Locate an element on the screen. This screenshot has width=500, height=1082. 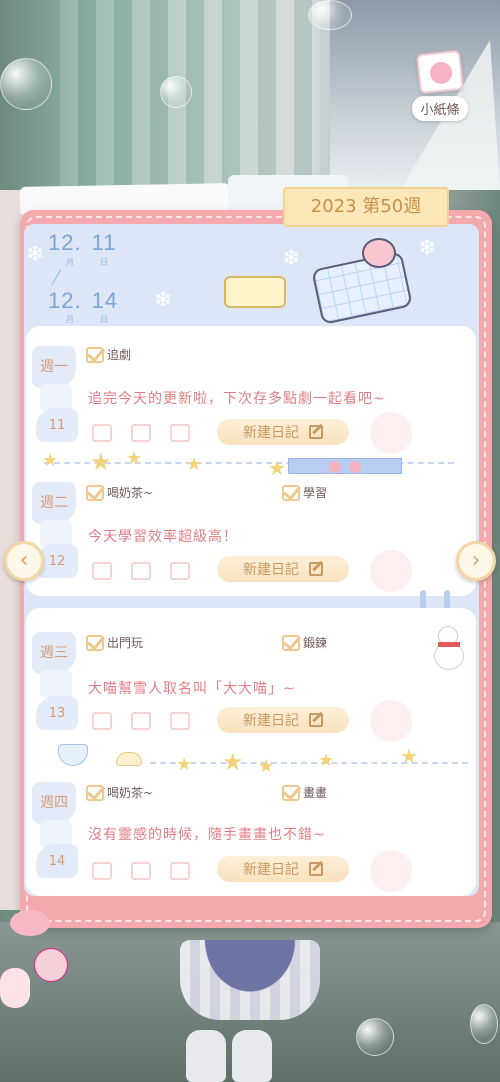
prev-week-button: ‹ is located at coordinates (24, 561).